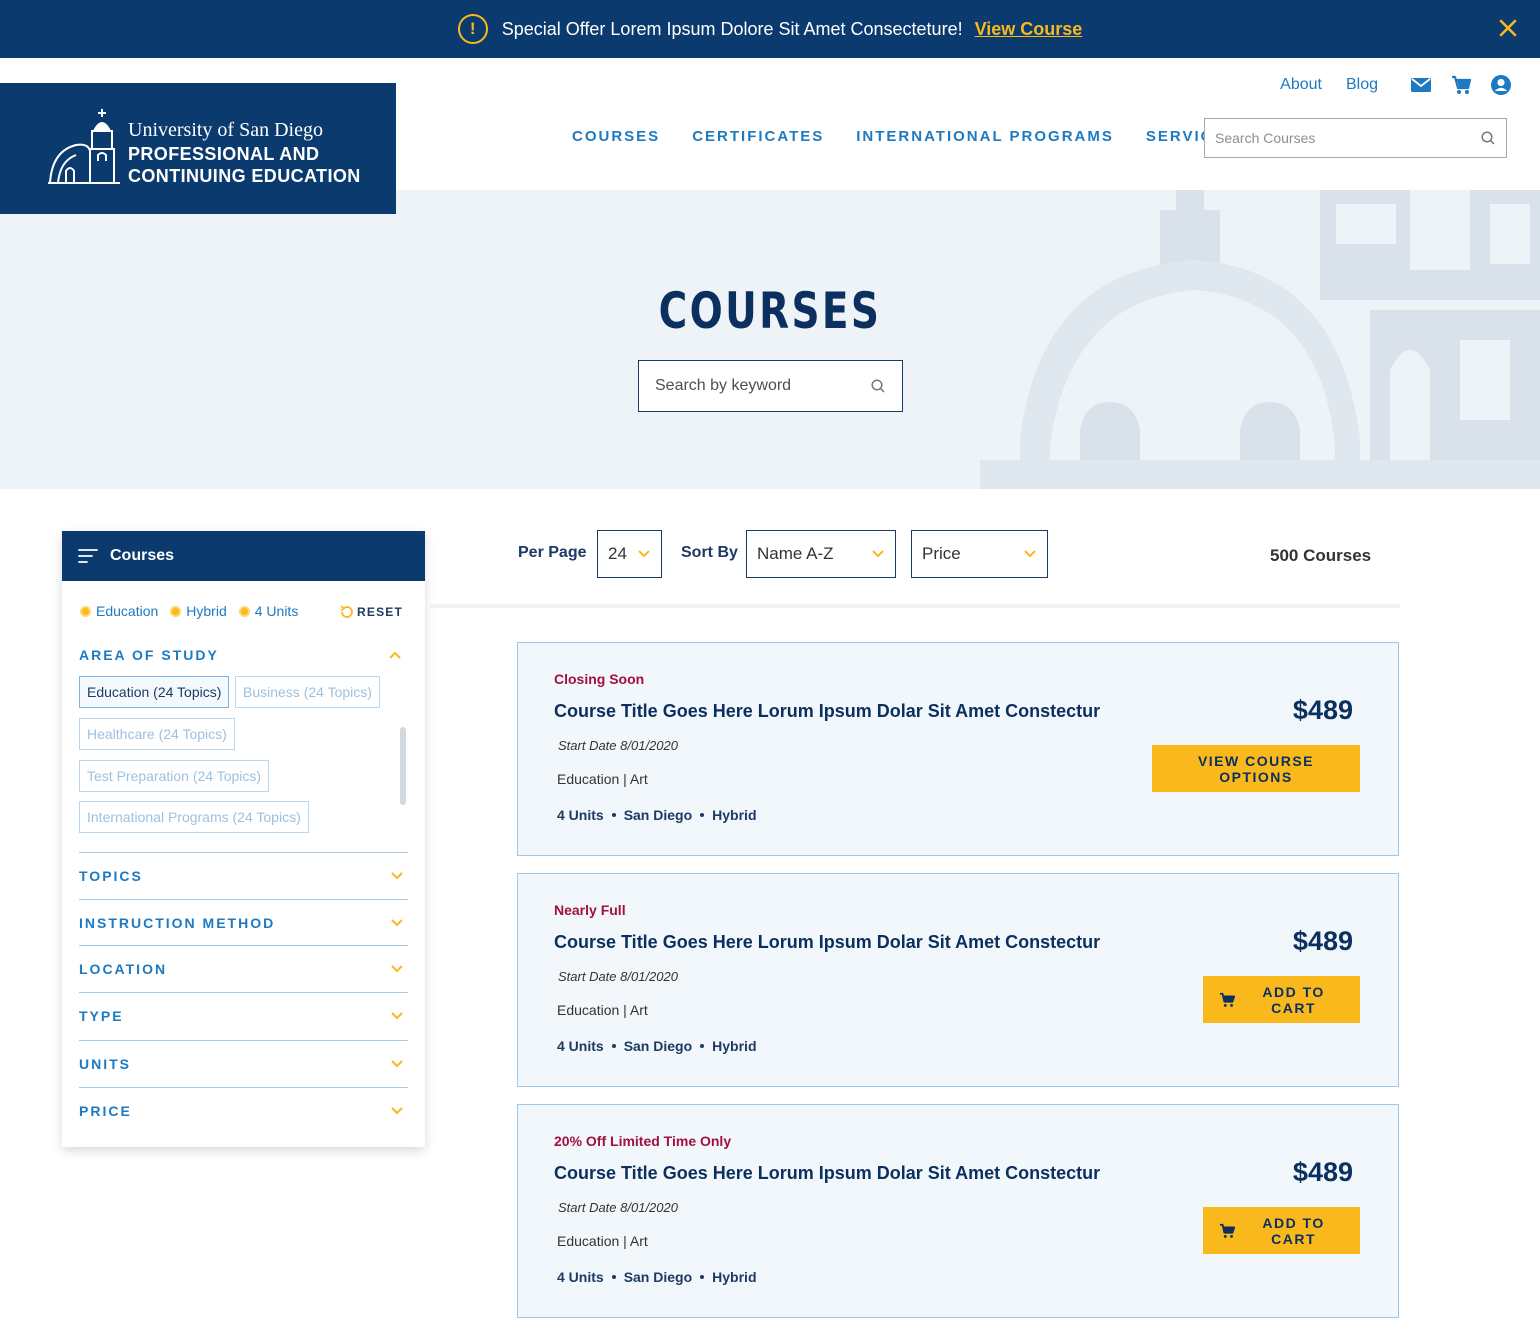  I want to click on topic-tag-education: Education (24 Topics), so click(154, 692).